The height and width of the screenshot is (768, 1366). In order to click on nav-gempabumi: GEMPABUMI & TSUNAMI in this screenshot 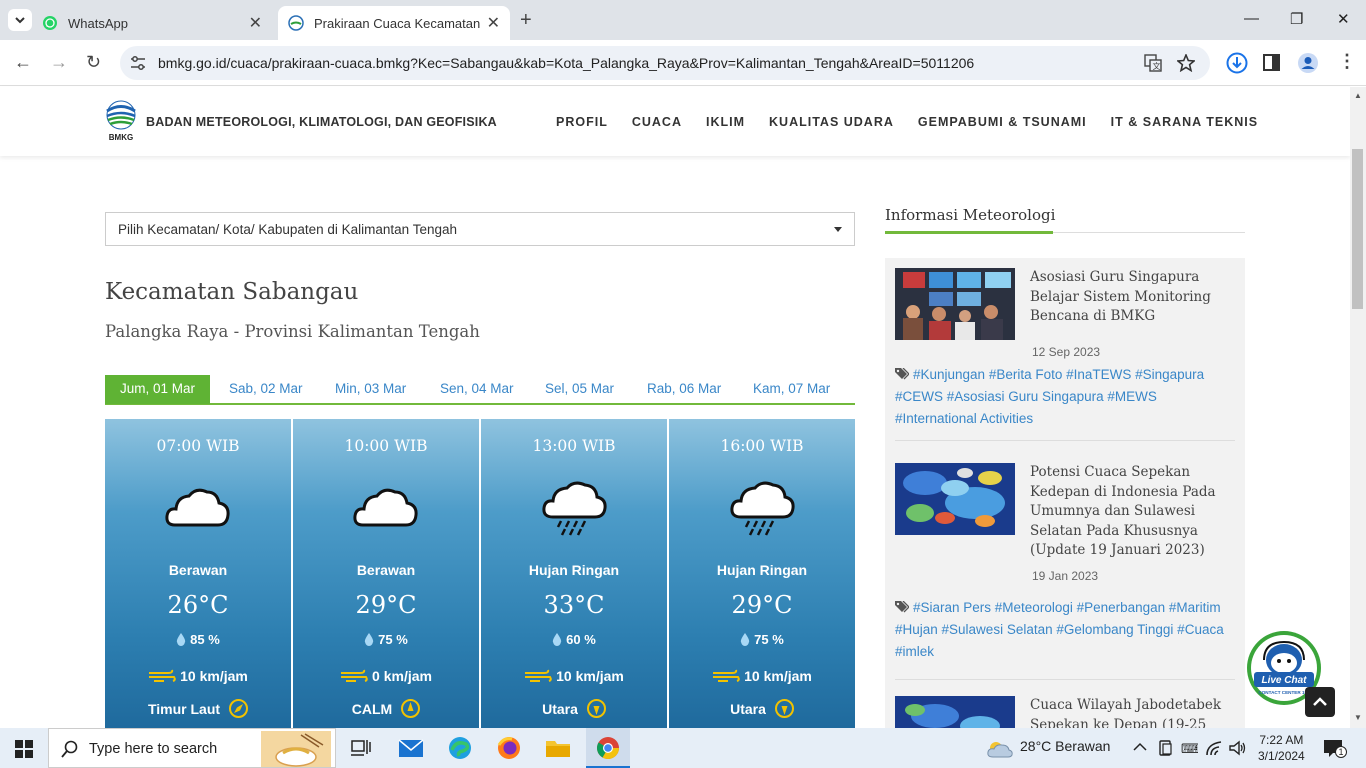, I will do `click(1002, 122)`.